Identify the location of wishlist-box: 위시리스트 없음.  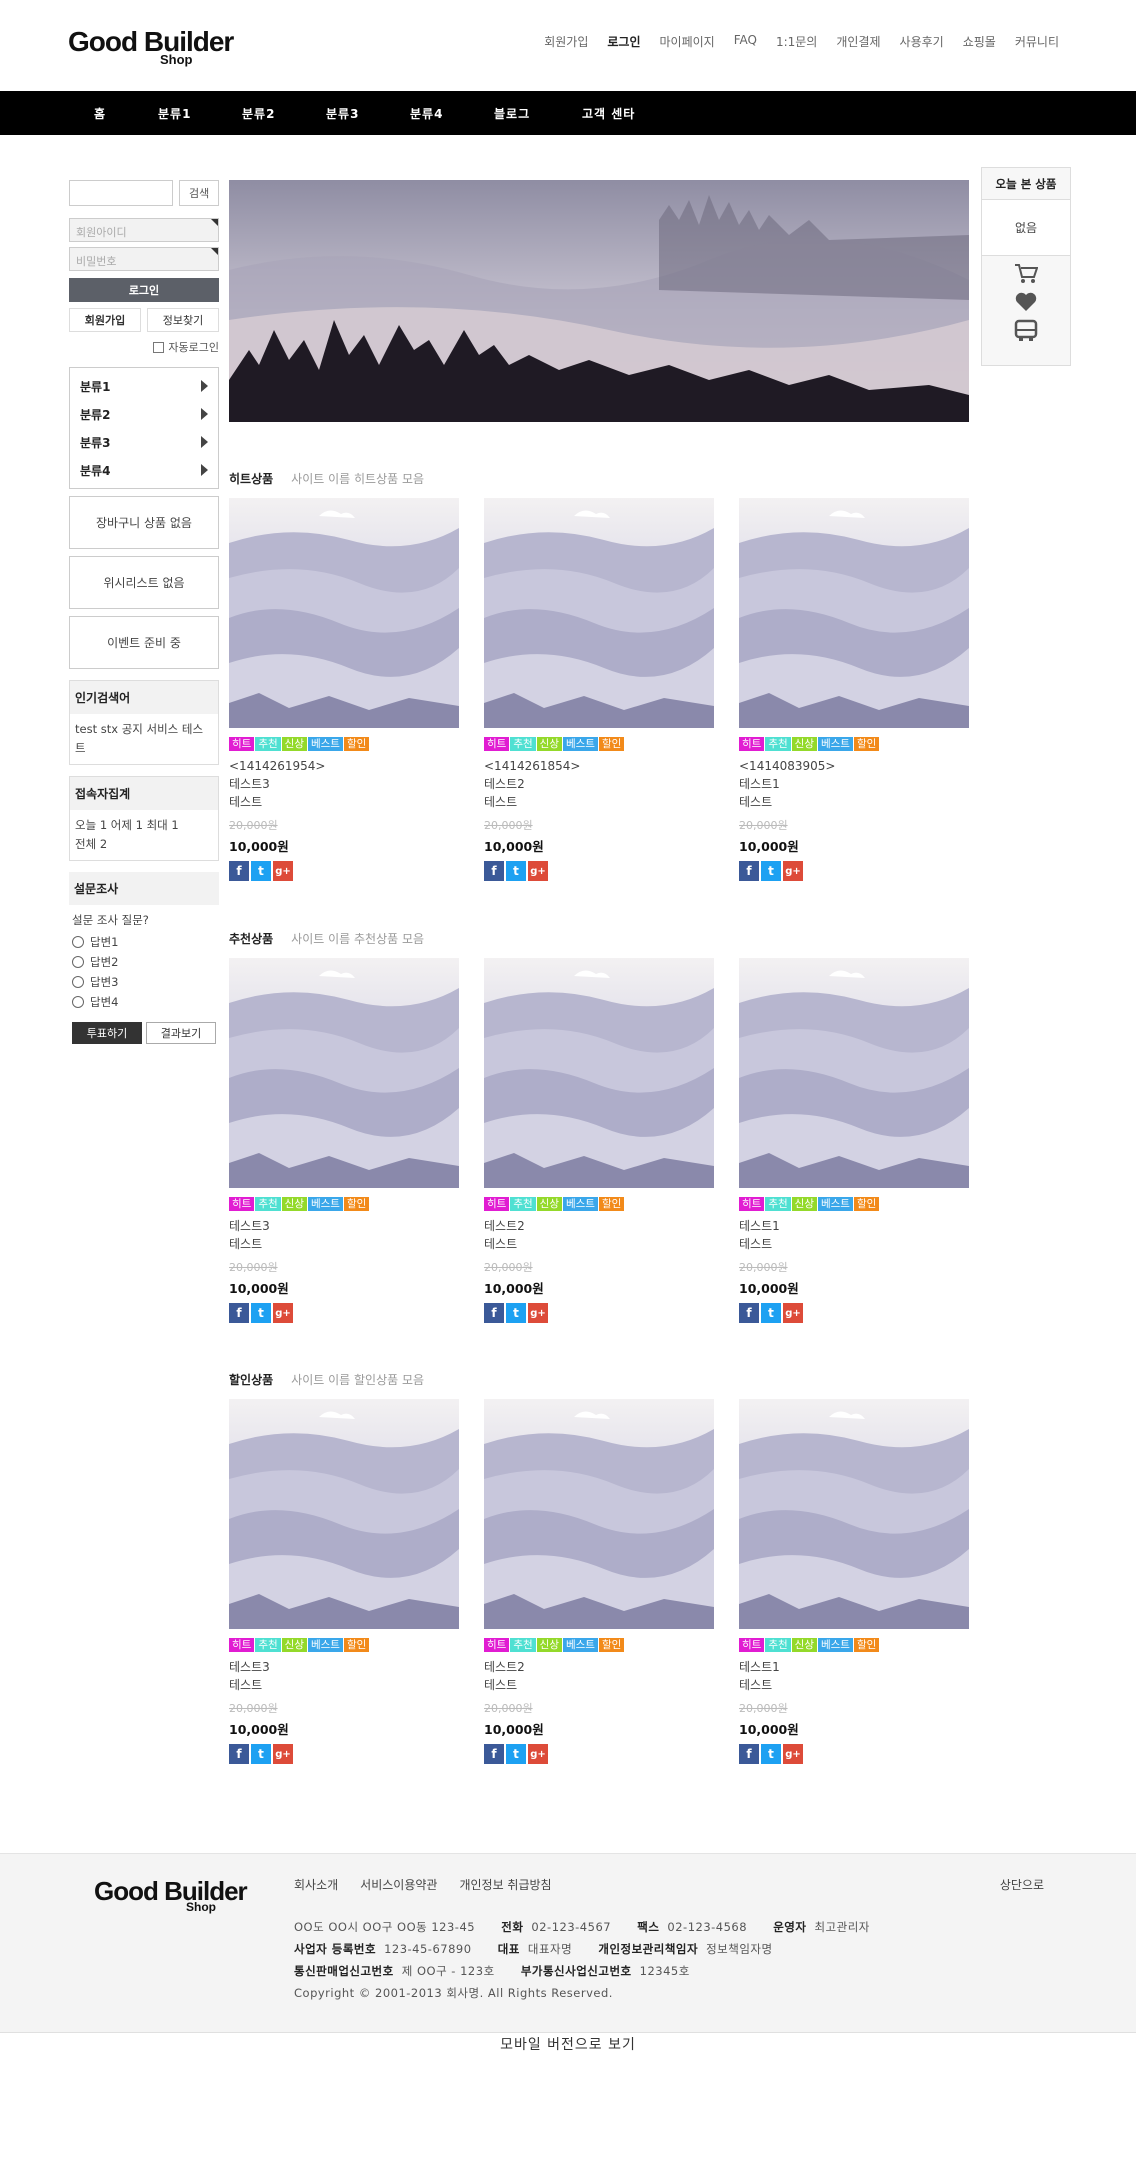
(144, 582).